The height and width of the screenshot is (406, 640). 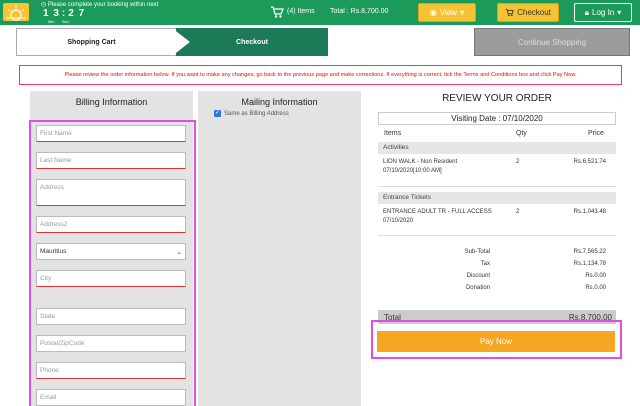 I want to click on timer-units: Min Sec, so click(x=58, y=21).